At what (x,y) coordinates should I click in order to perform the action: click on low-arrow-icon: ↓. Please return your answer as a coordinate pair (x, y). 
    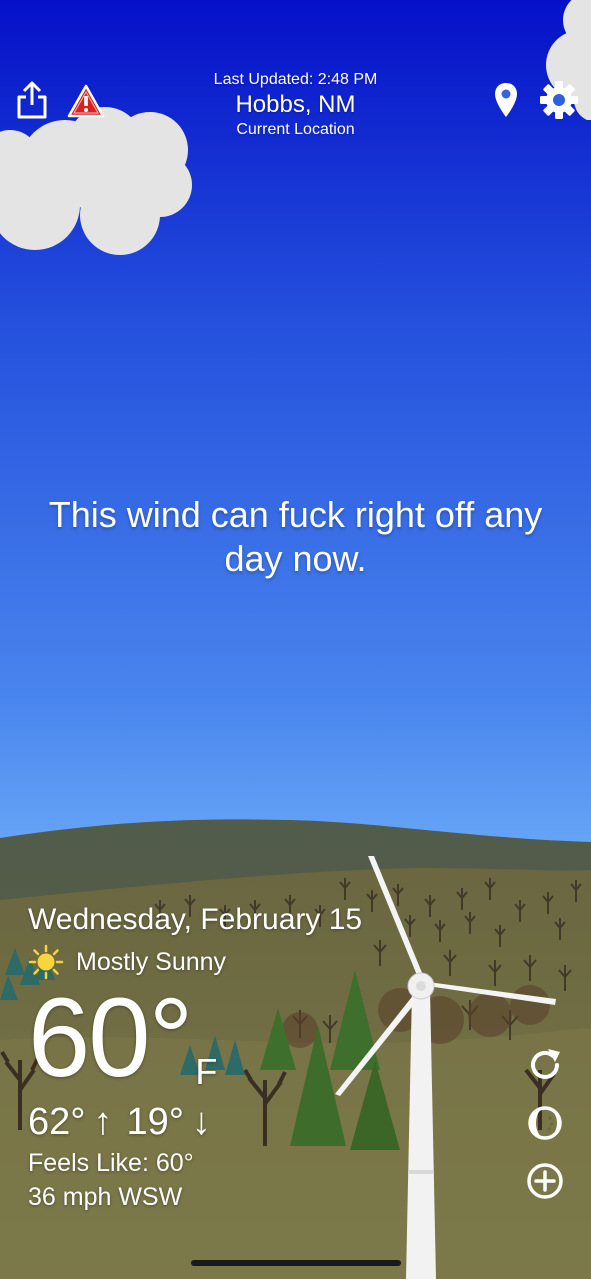
    Looking at the image, I should click on (201, 1122).